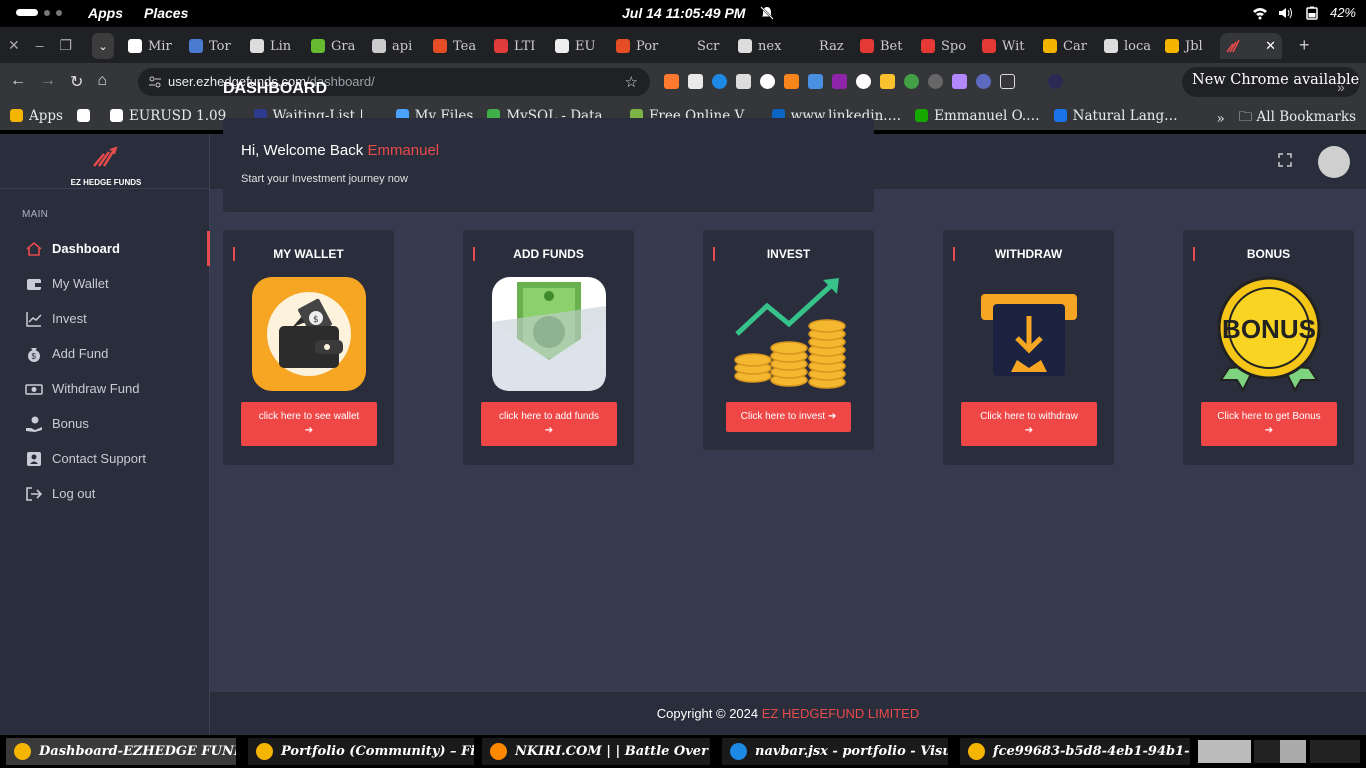  I want to click on address-bar: user.ezhedgefunds.com/dashboard/ ☆, so click(394, 82).